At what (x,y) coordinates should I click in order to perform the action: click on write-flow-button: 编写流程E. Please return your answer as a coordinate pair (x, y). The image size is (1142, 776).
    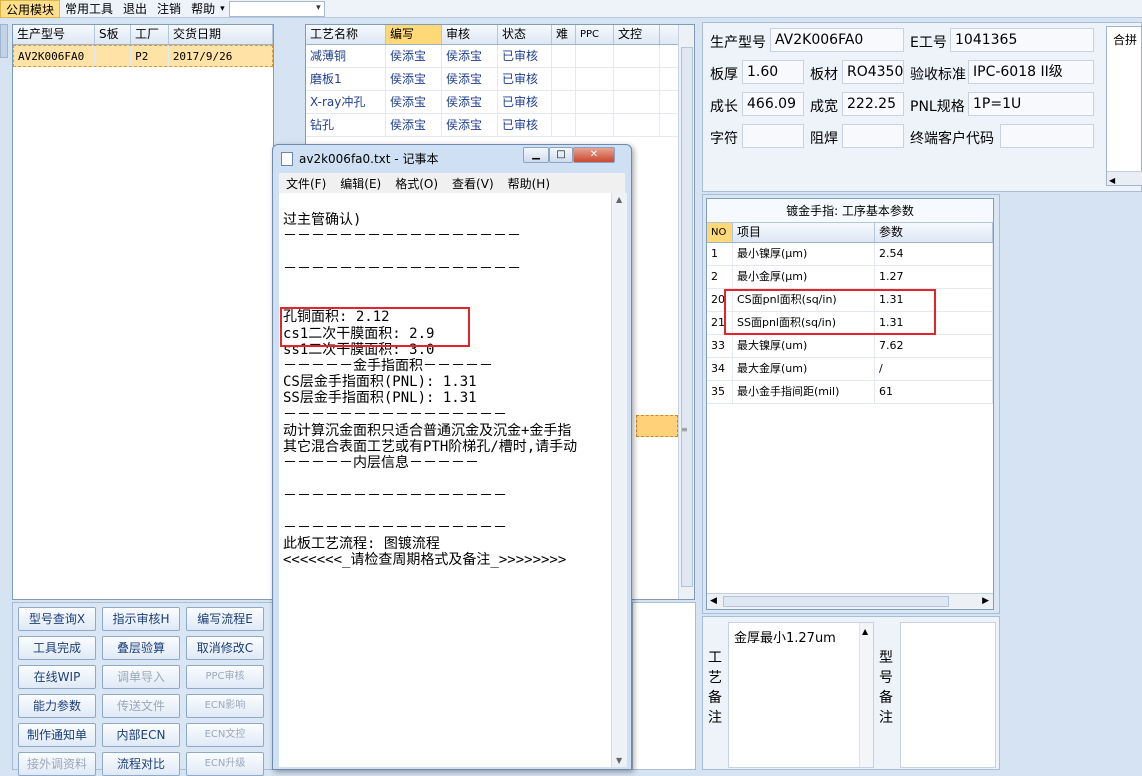
    Looking at the image, I should click on (225, 619).